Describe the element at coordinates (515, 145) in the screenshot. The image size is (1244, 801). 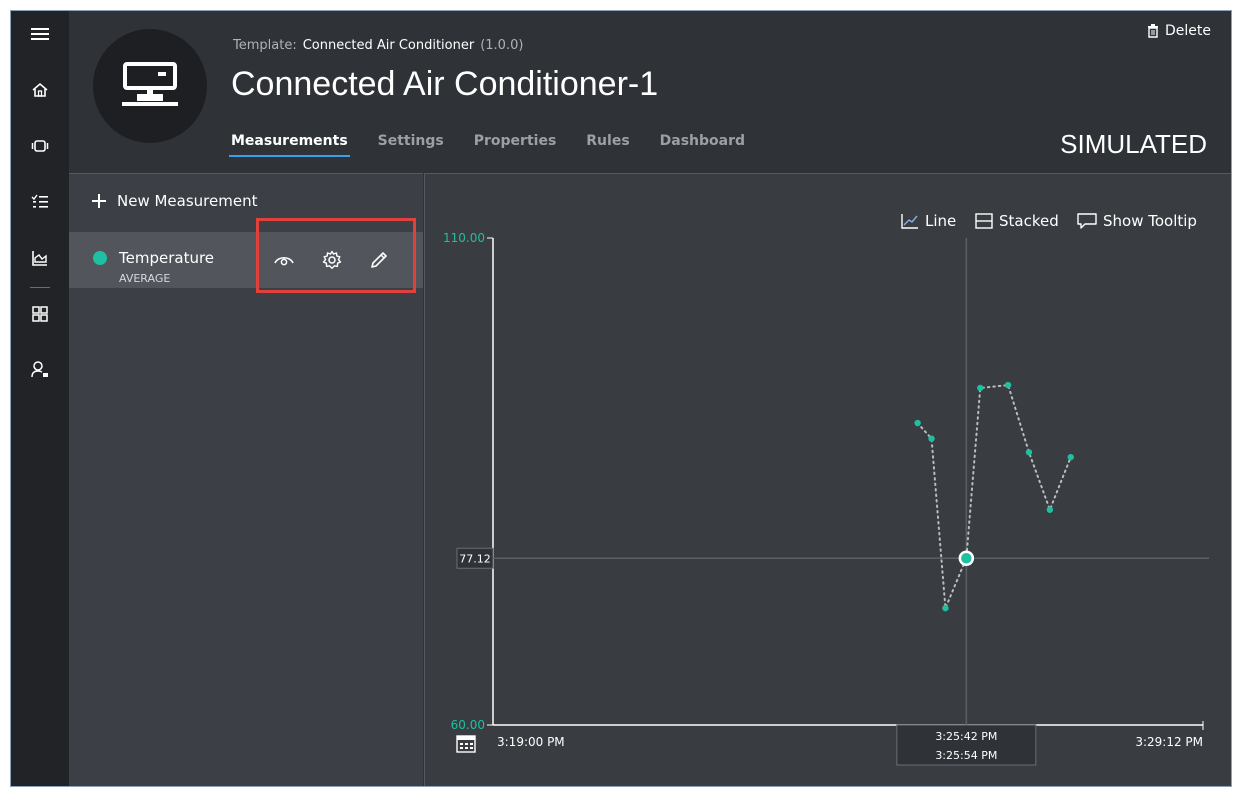
I see `tab-properties: Properties` at that location.